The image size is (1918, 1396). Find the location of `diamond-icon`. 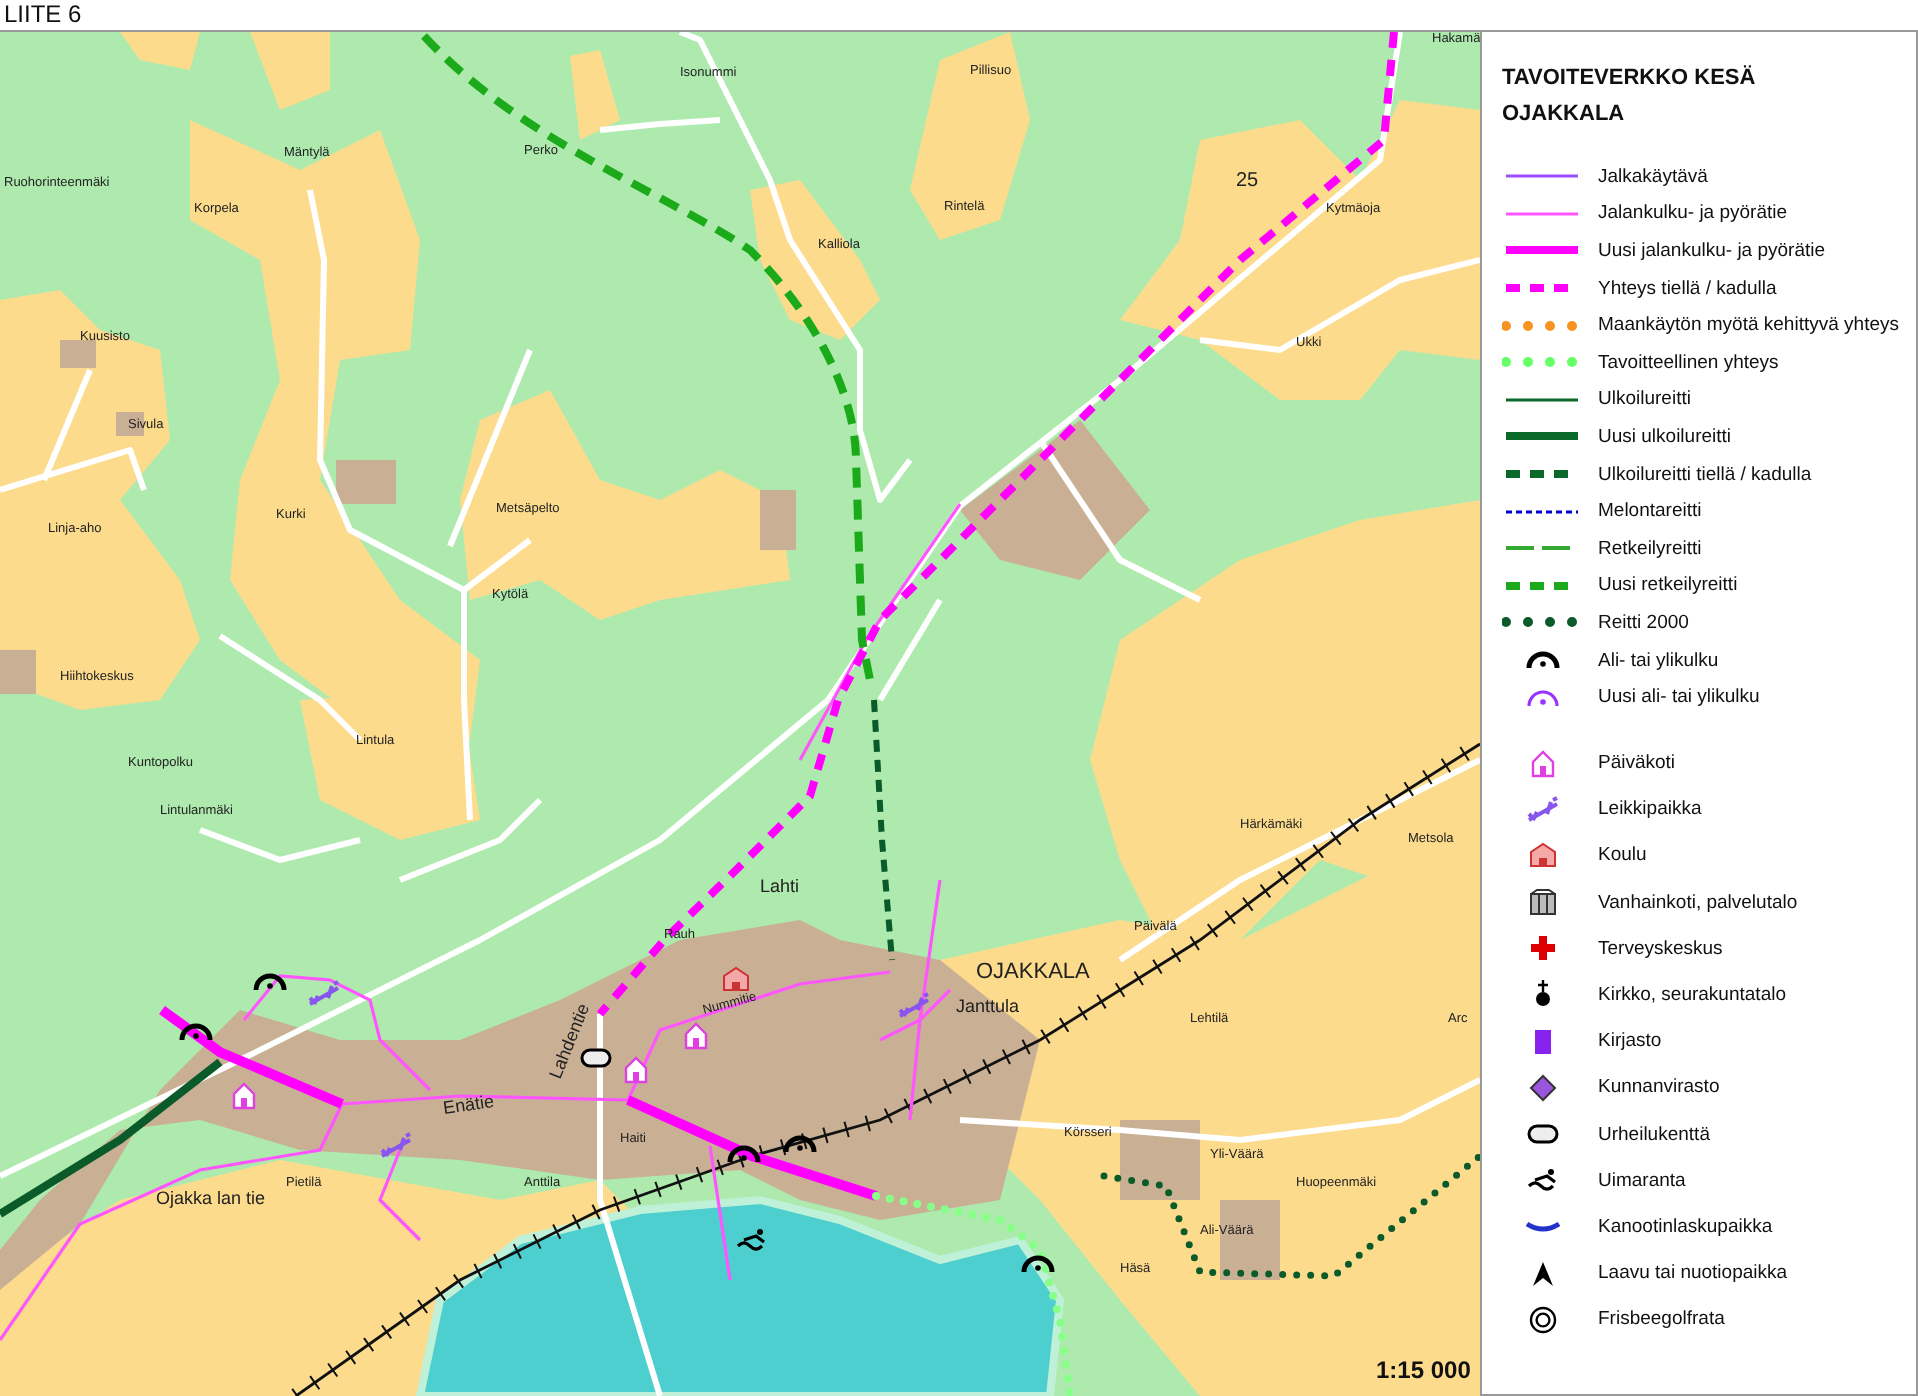

diamond-icon is located at coordinates (1542, 1087).